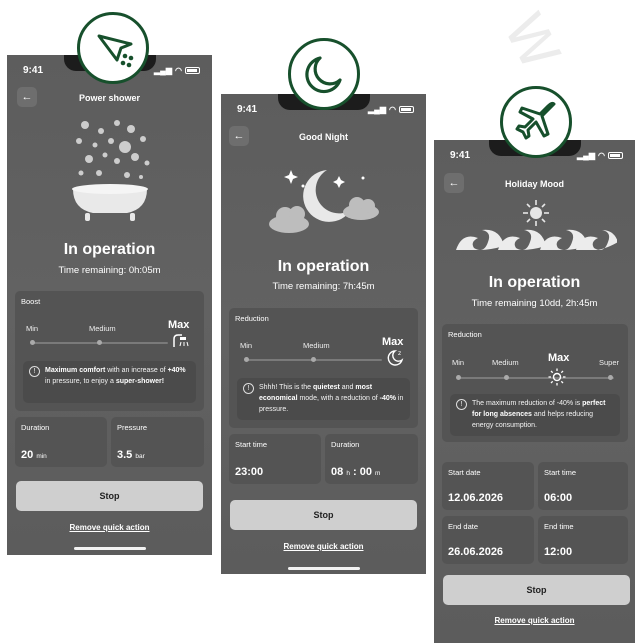 This screenshot has width=635, height=643. I want to click on moon-icon, so click(323, 75).